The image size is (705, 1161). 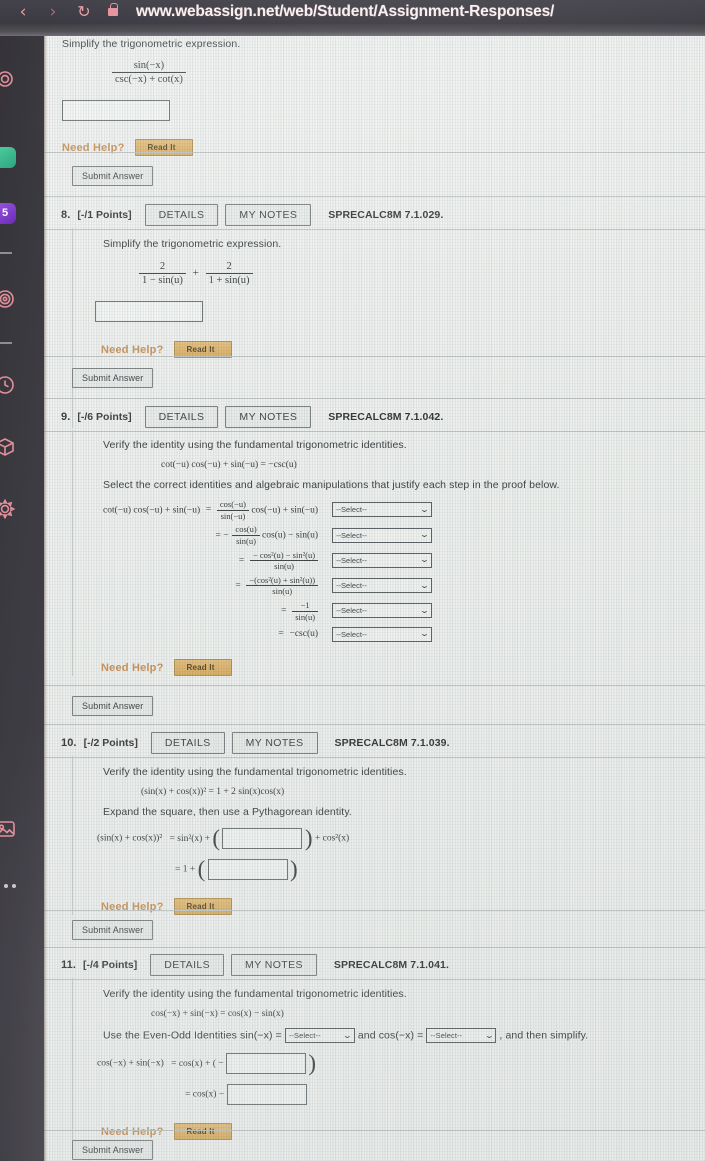 I want to click on step-fraction-numerator: −1, so click(x=305, y=605).